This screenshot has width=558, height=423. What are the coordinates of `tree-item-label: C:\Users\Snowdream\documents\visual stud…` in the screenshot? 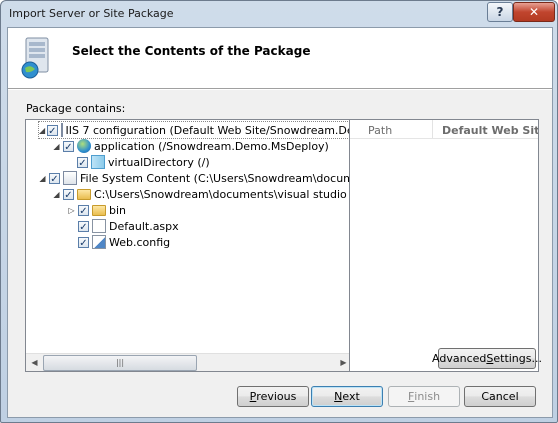 It's located at (223, 194).